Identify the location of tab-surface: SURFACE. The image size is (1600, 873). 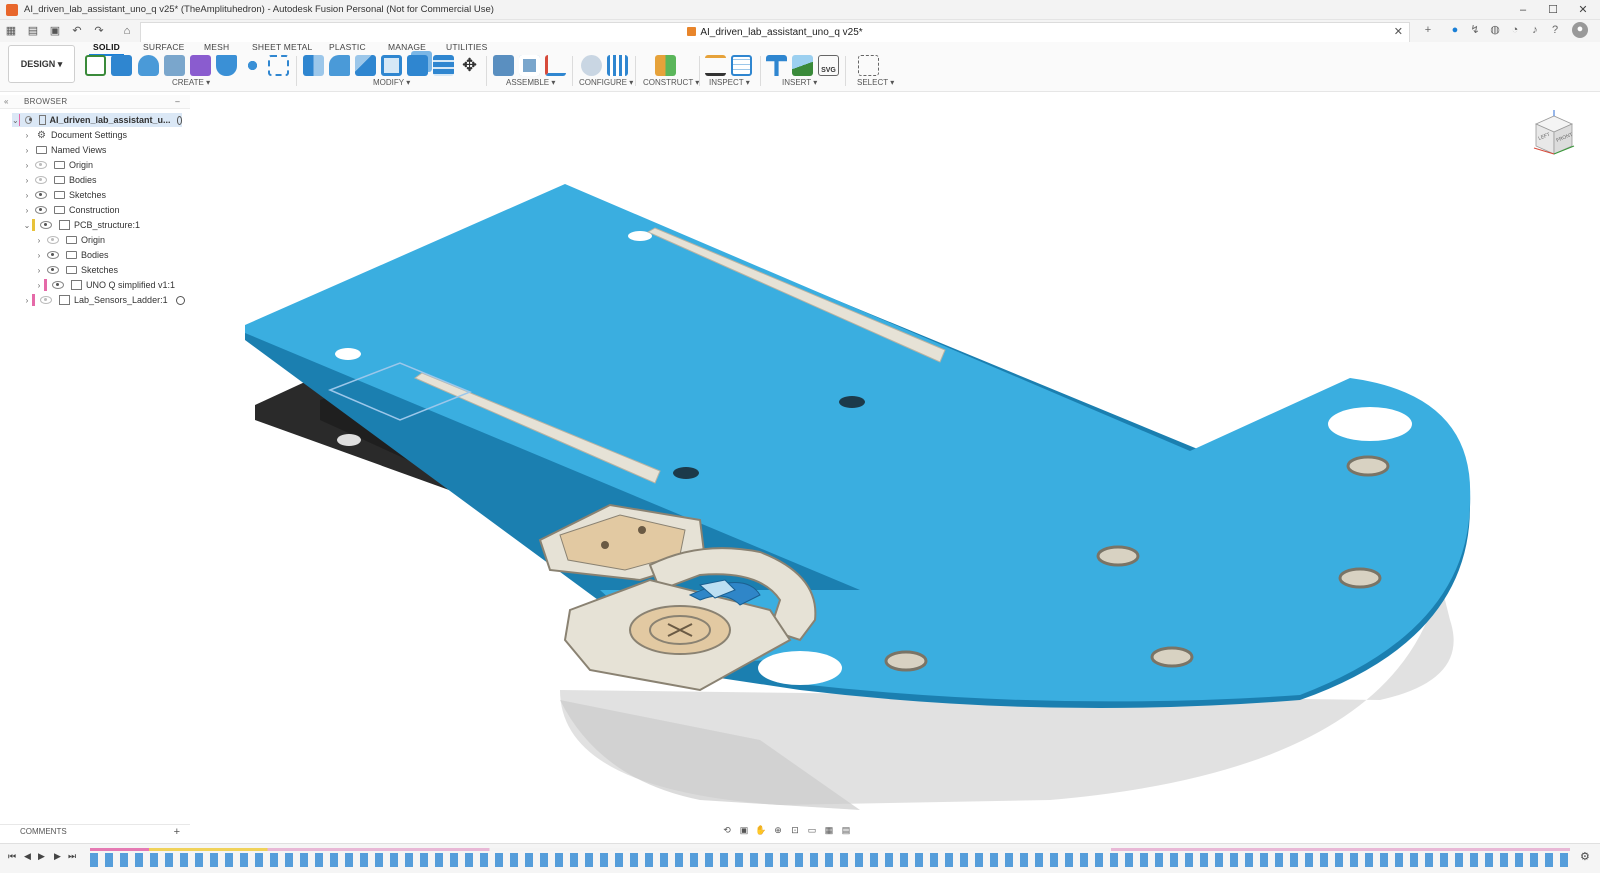
(164, 47).